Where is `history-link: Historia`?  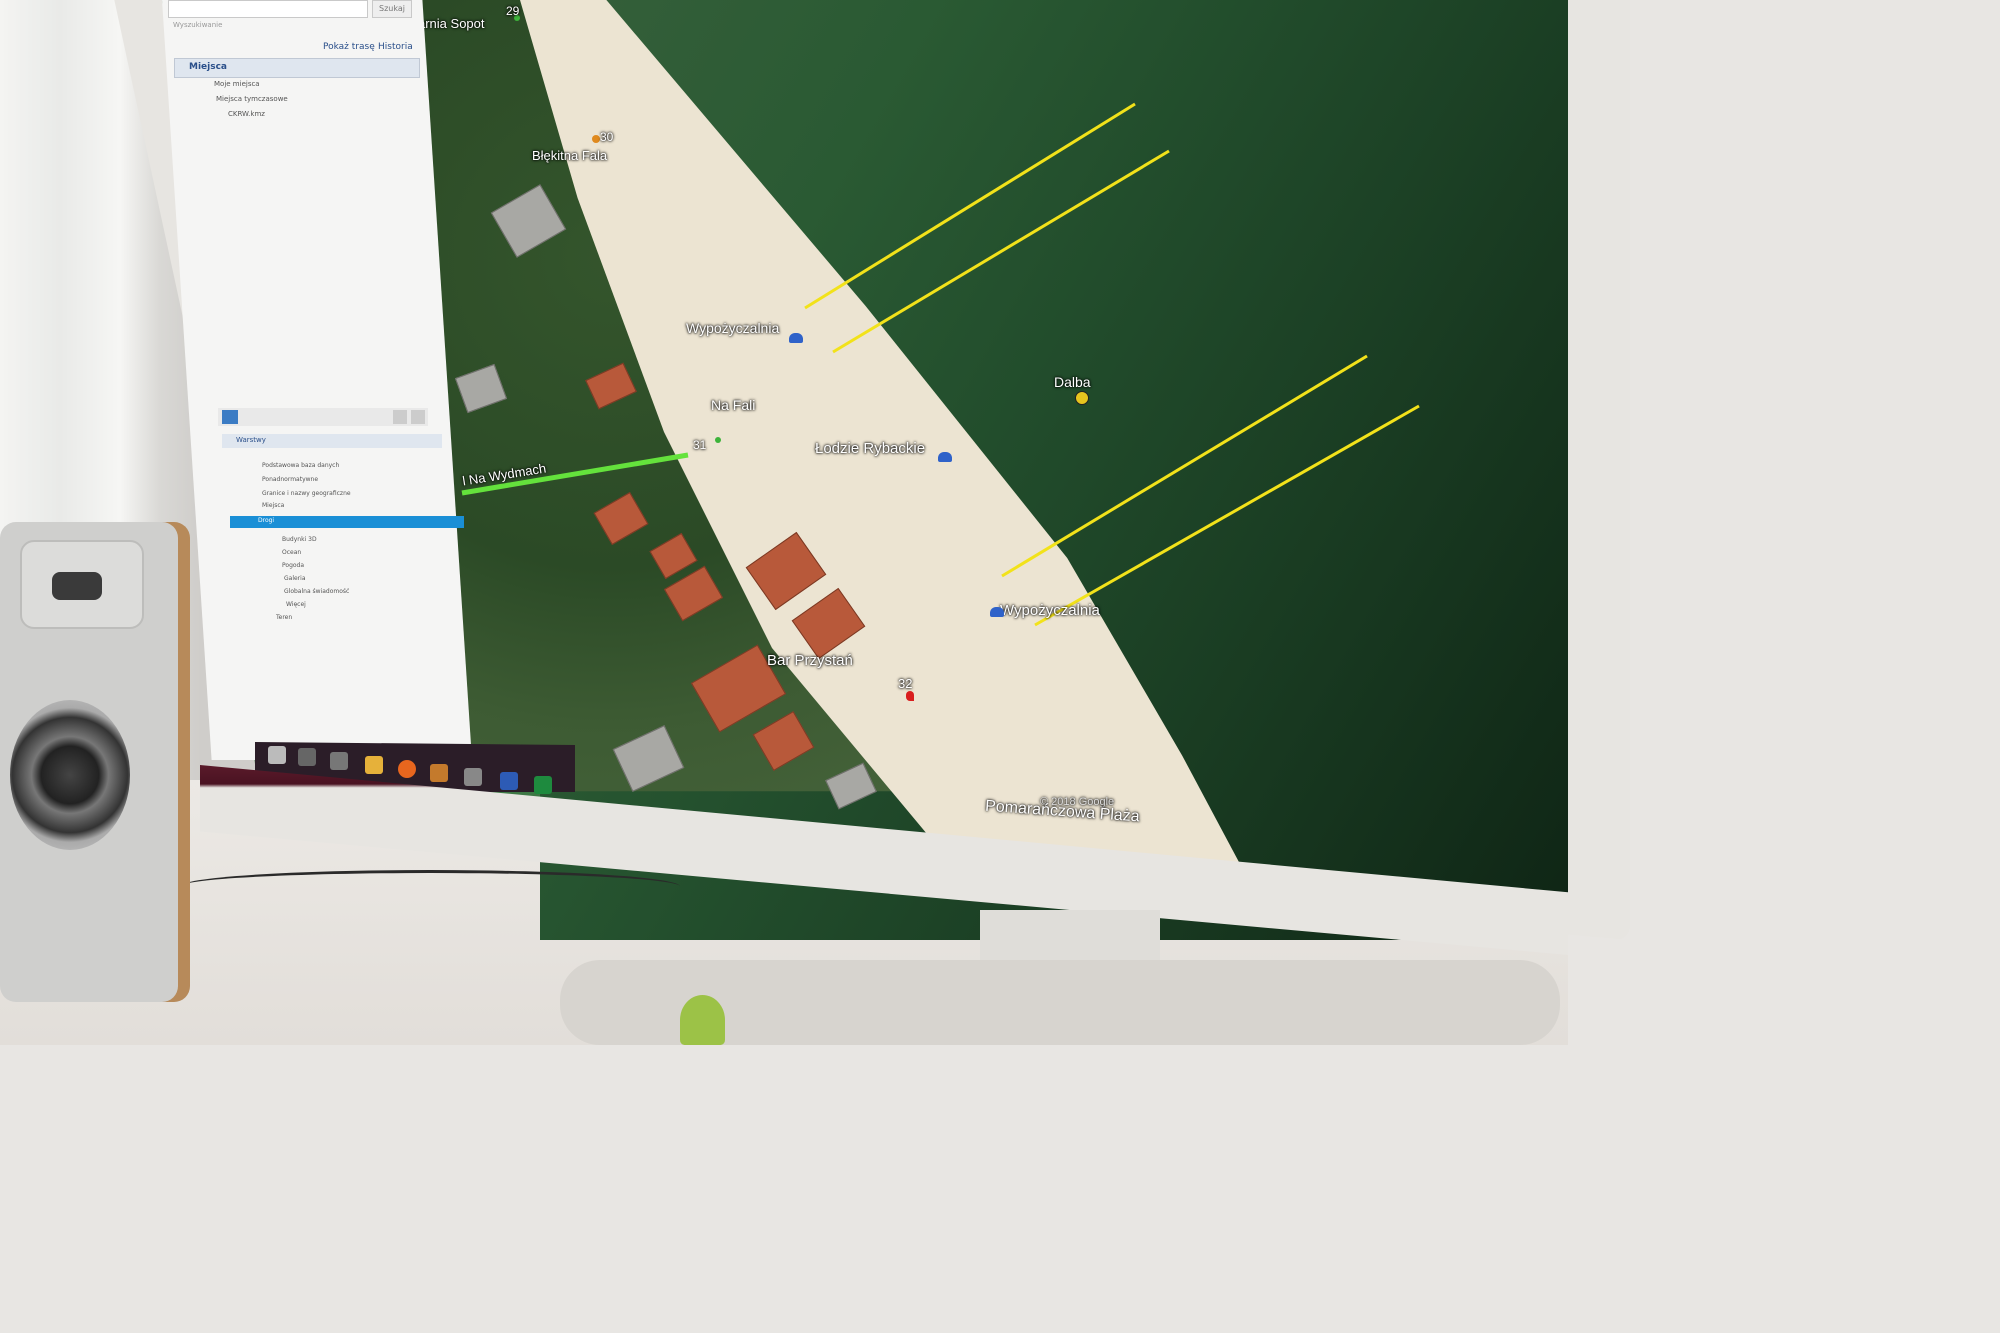
history-link: Historia is located at coordinates (395, 47).